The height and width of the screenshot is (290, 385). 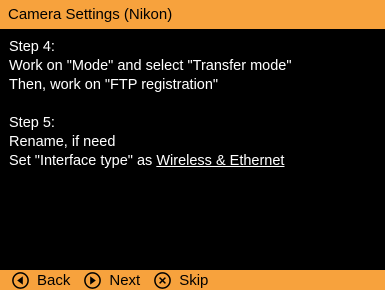 I want to click on back-button: Back, so click(x=41, y=280).